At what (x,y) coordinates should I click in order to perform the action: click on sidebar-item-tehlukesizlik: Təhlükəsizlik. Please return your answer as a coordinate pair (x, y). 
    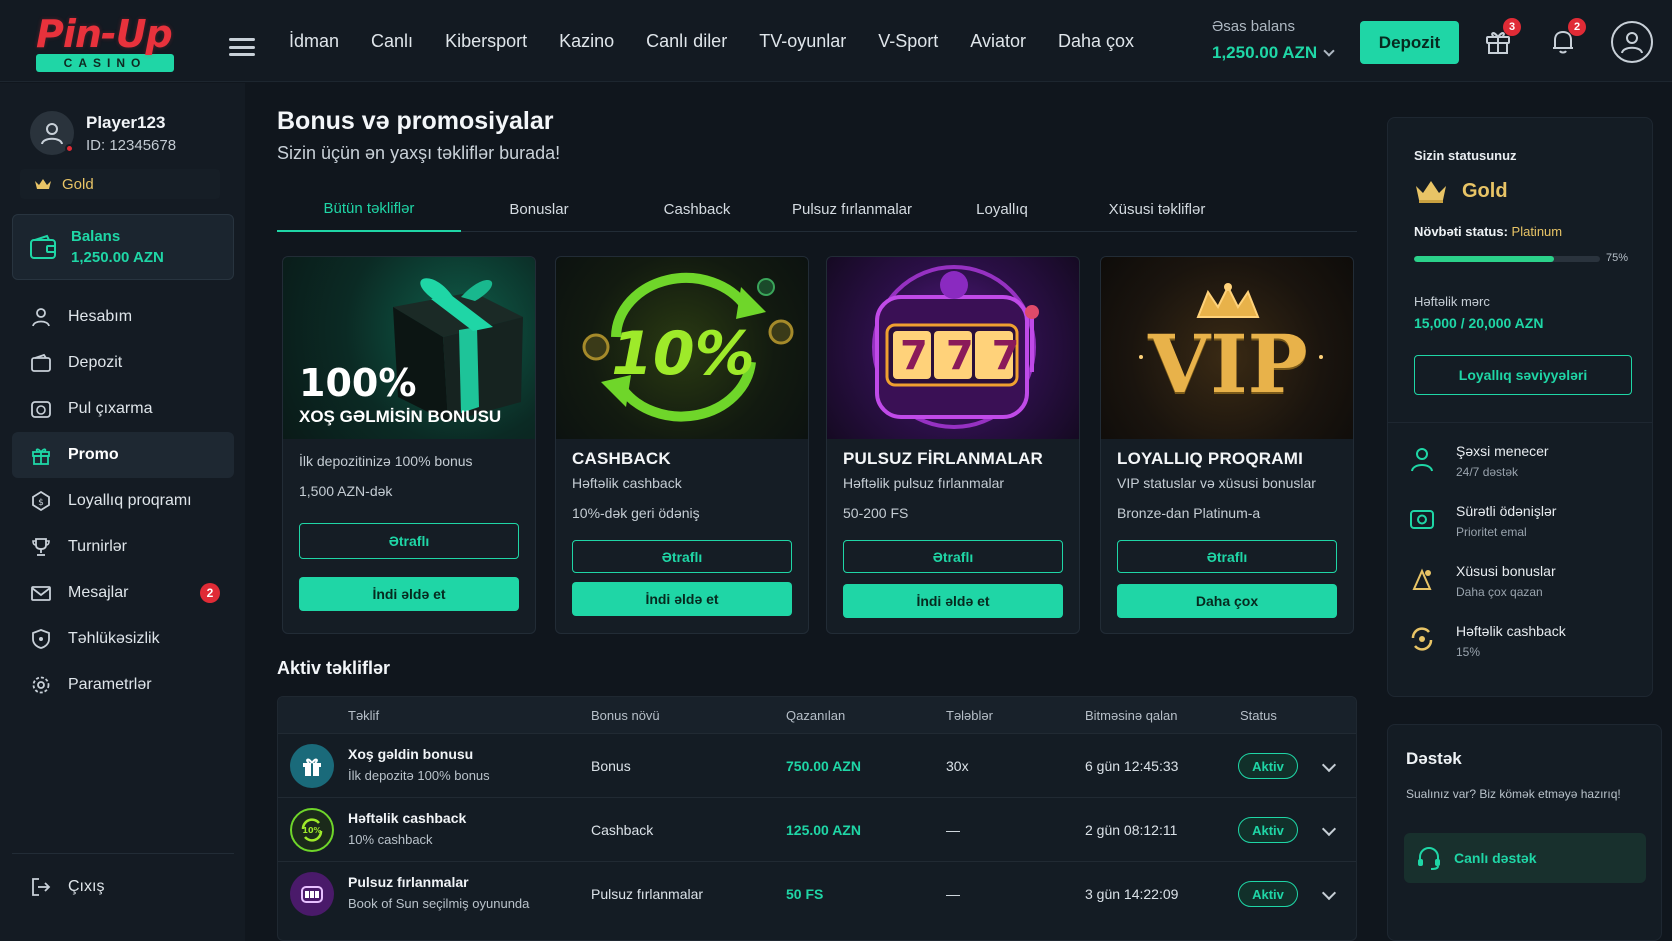
    Looking at the image, I should click on (123, 639).